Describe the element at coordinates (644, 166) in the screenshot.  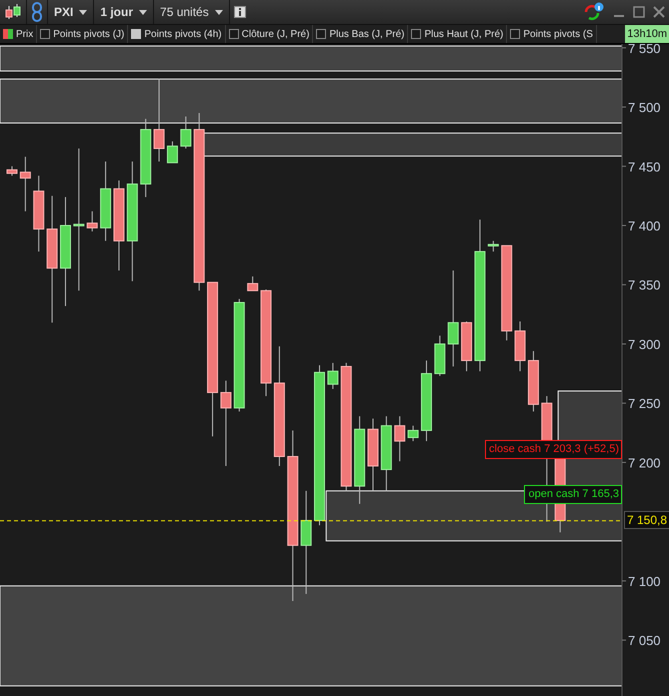
I see `axis-tick-label: 7 450` at that location.